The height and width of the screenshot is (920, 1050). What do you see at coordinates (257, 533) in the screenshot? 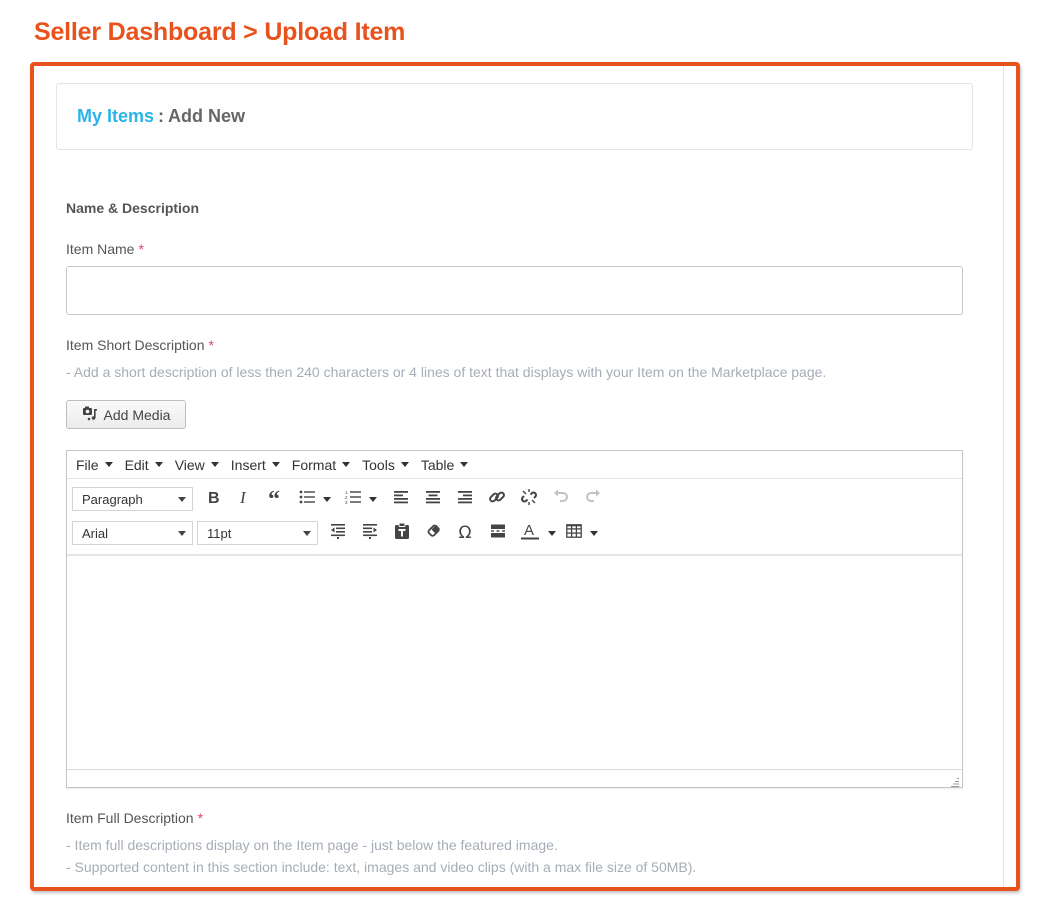
I see `font-size-select: 11pt` at bounding box center [257, 533].